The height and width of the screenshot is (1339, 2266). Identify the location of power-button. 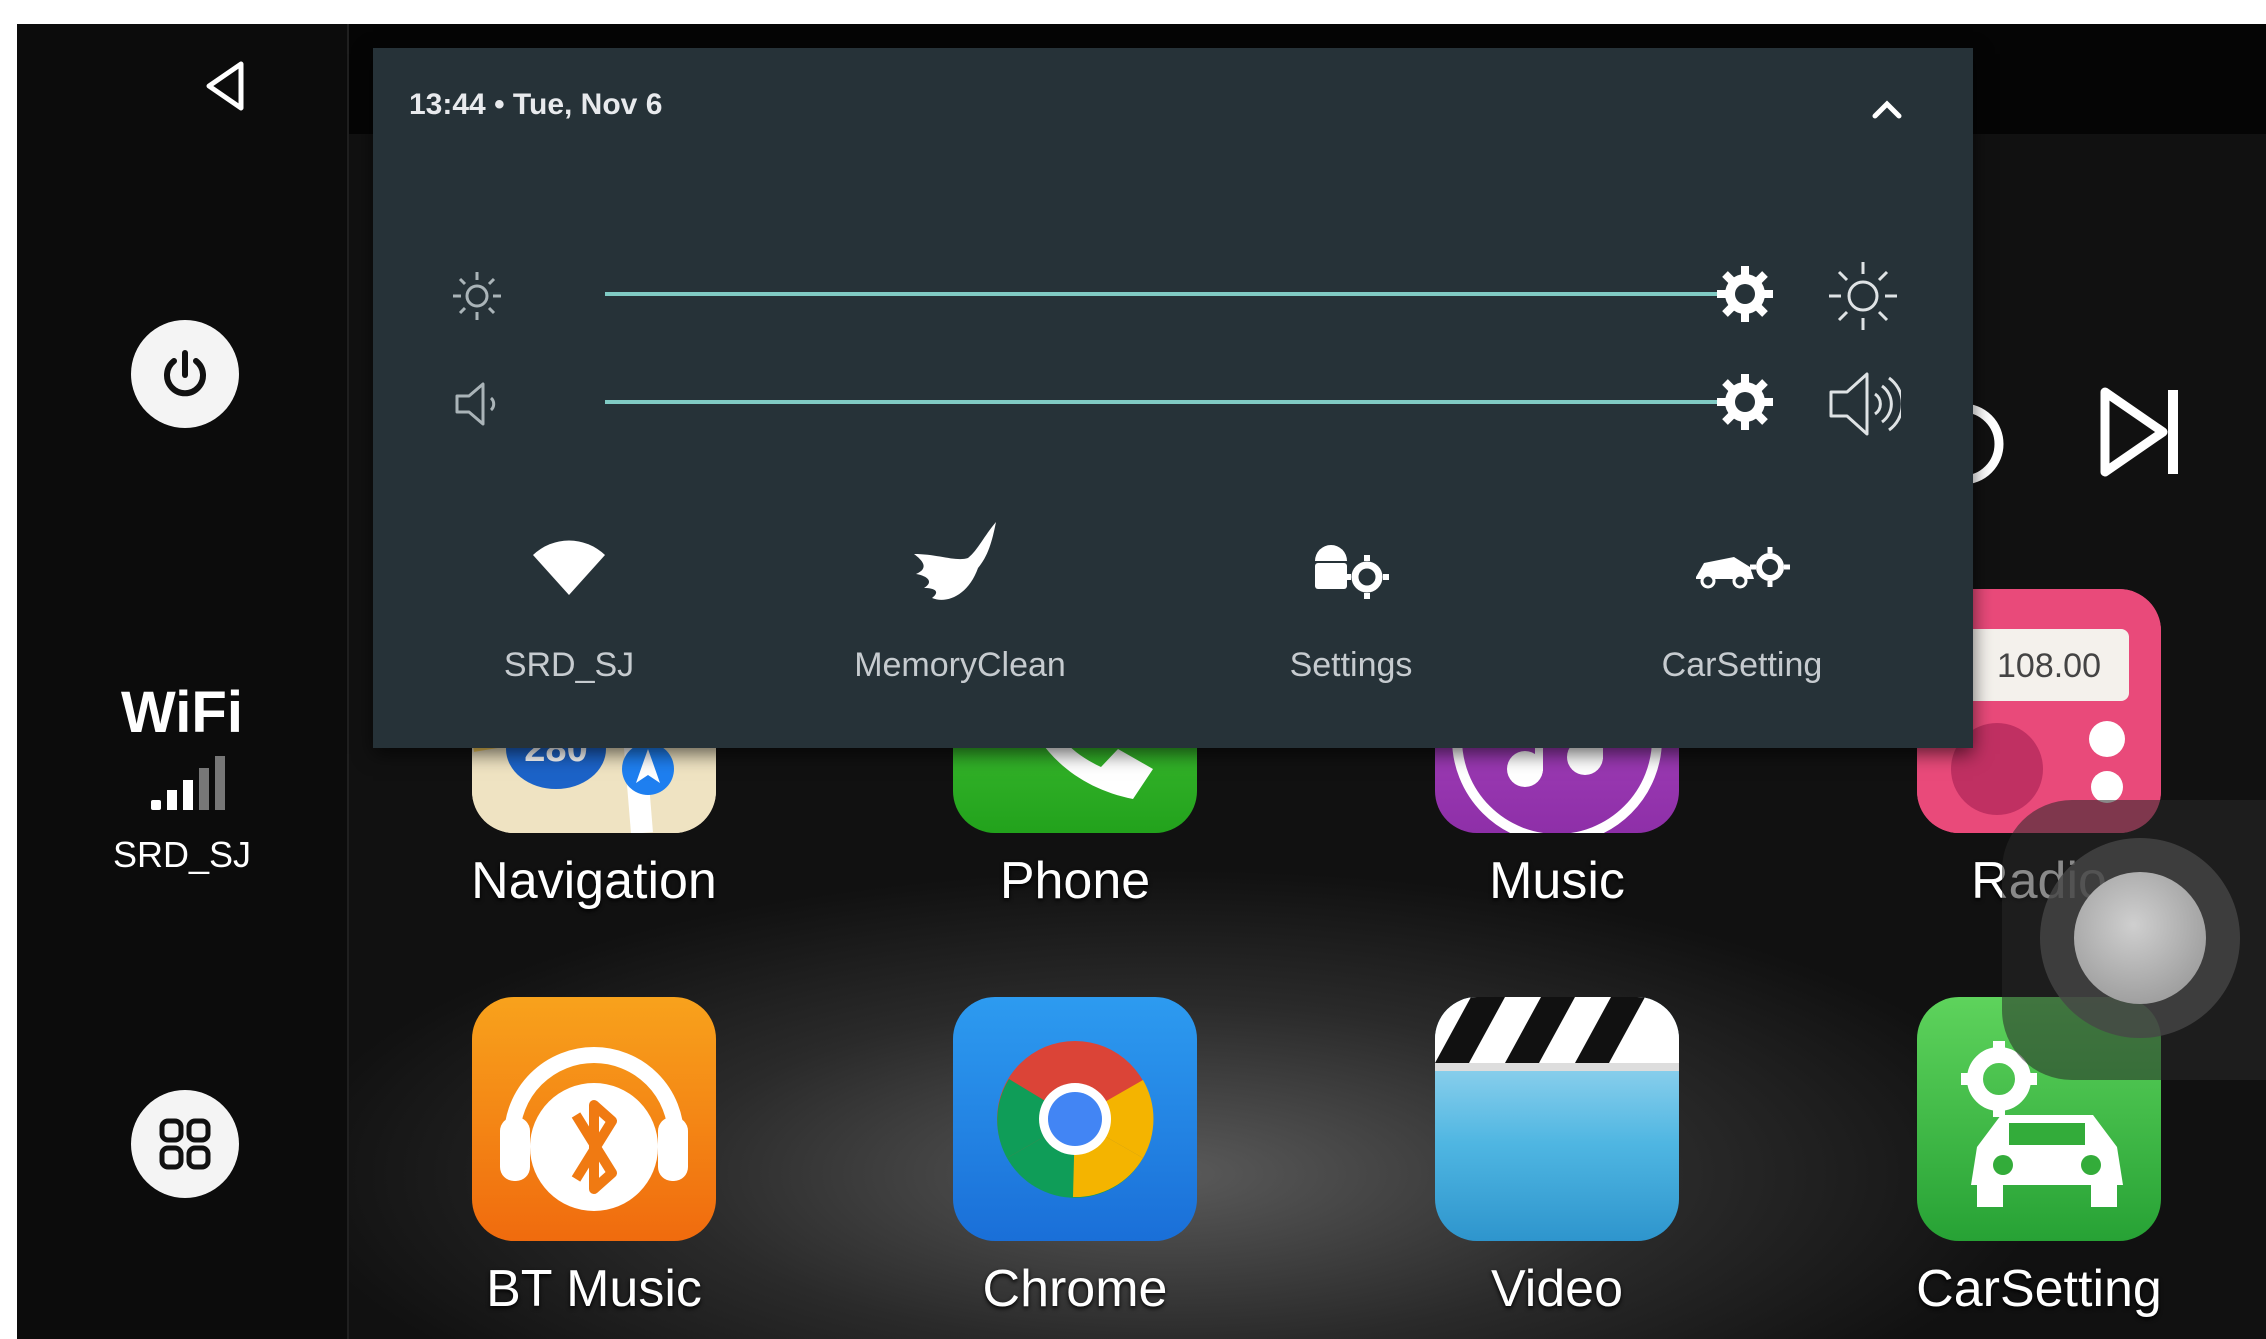
(185, 374).